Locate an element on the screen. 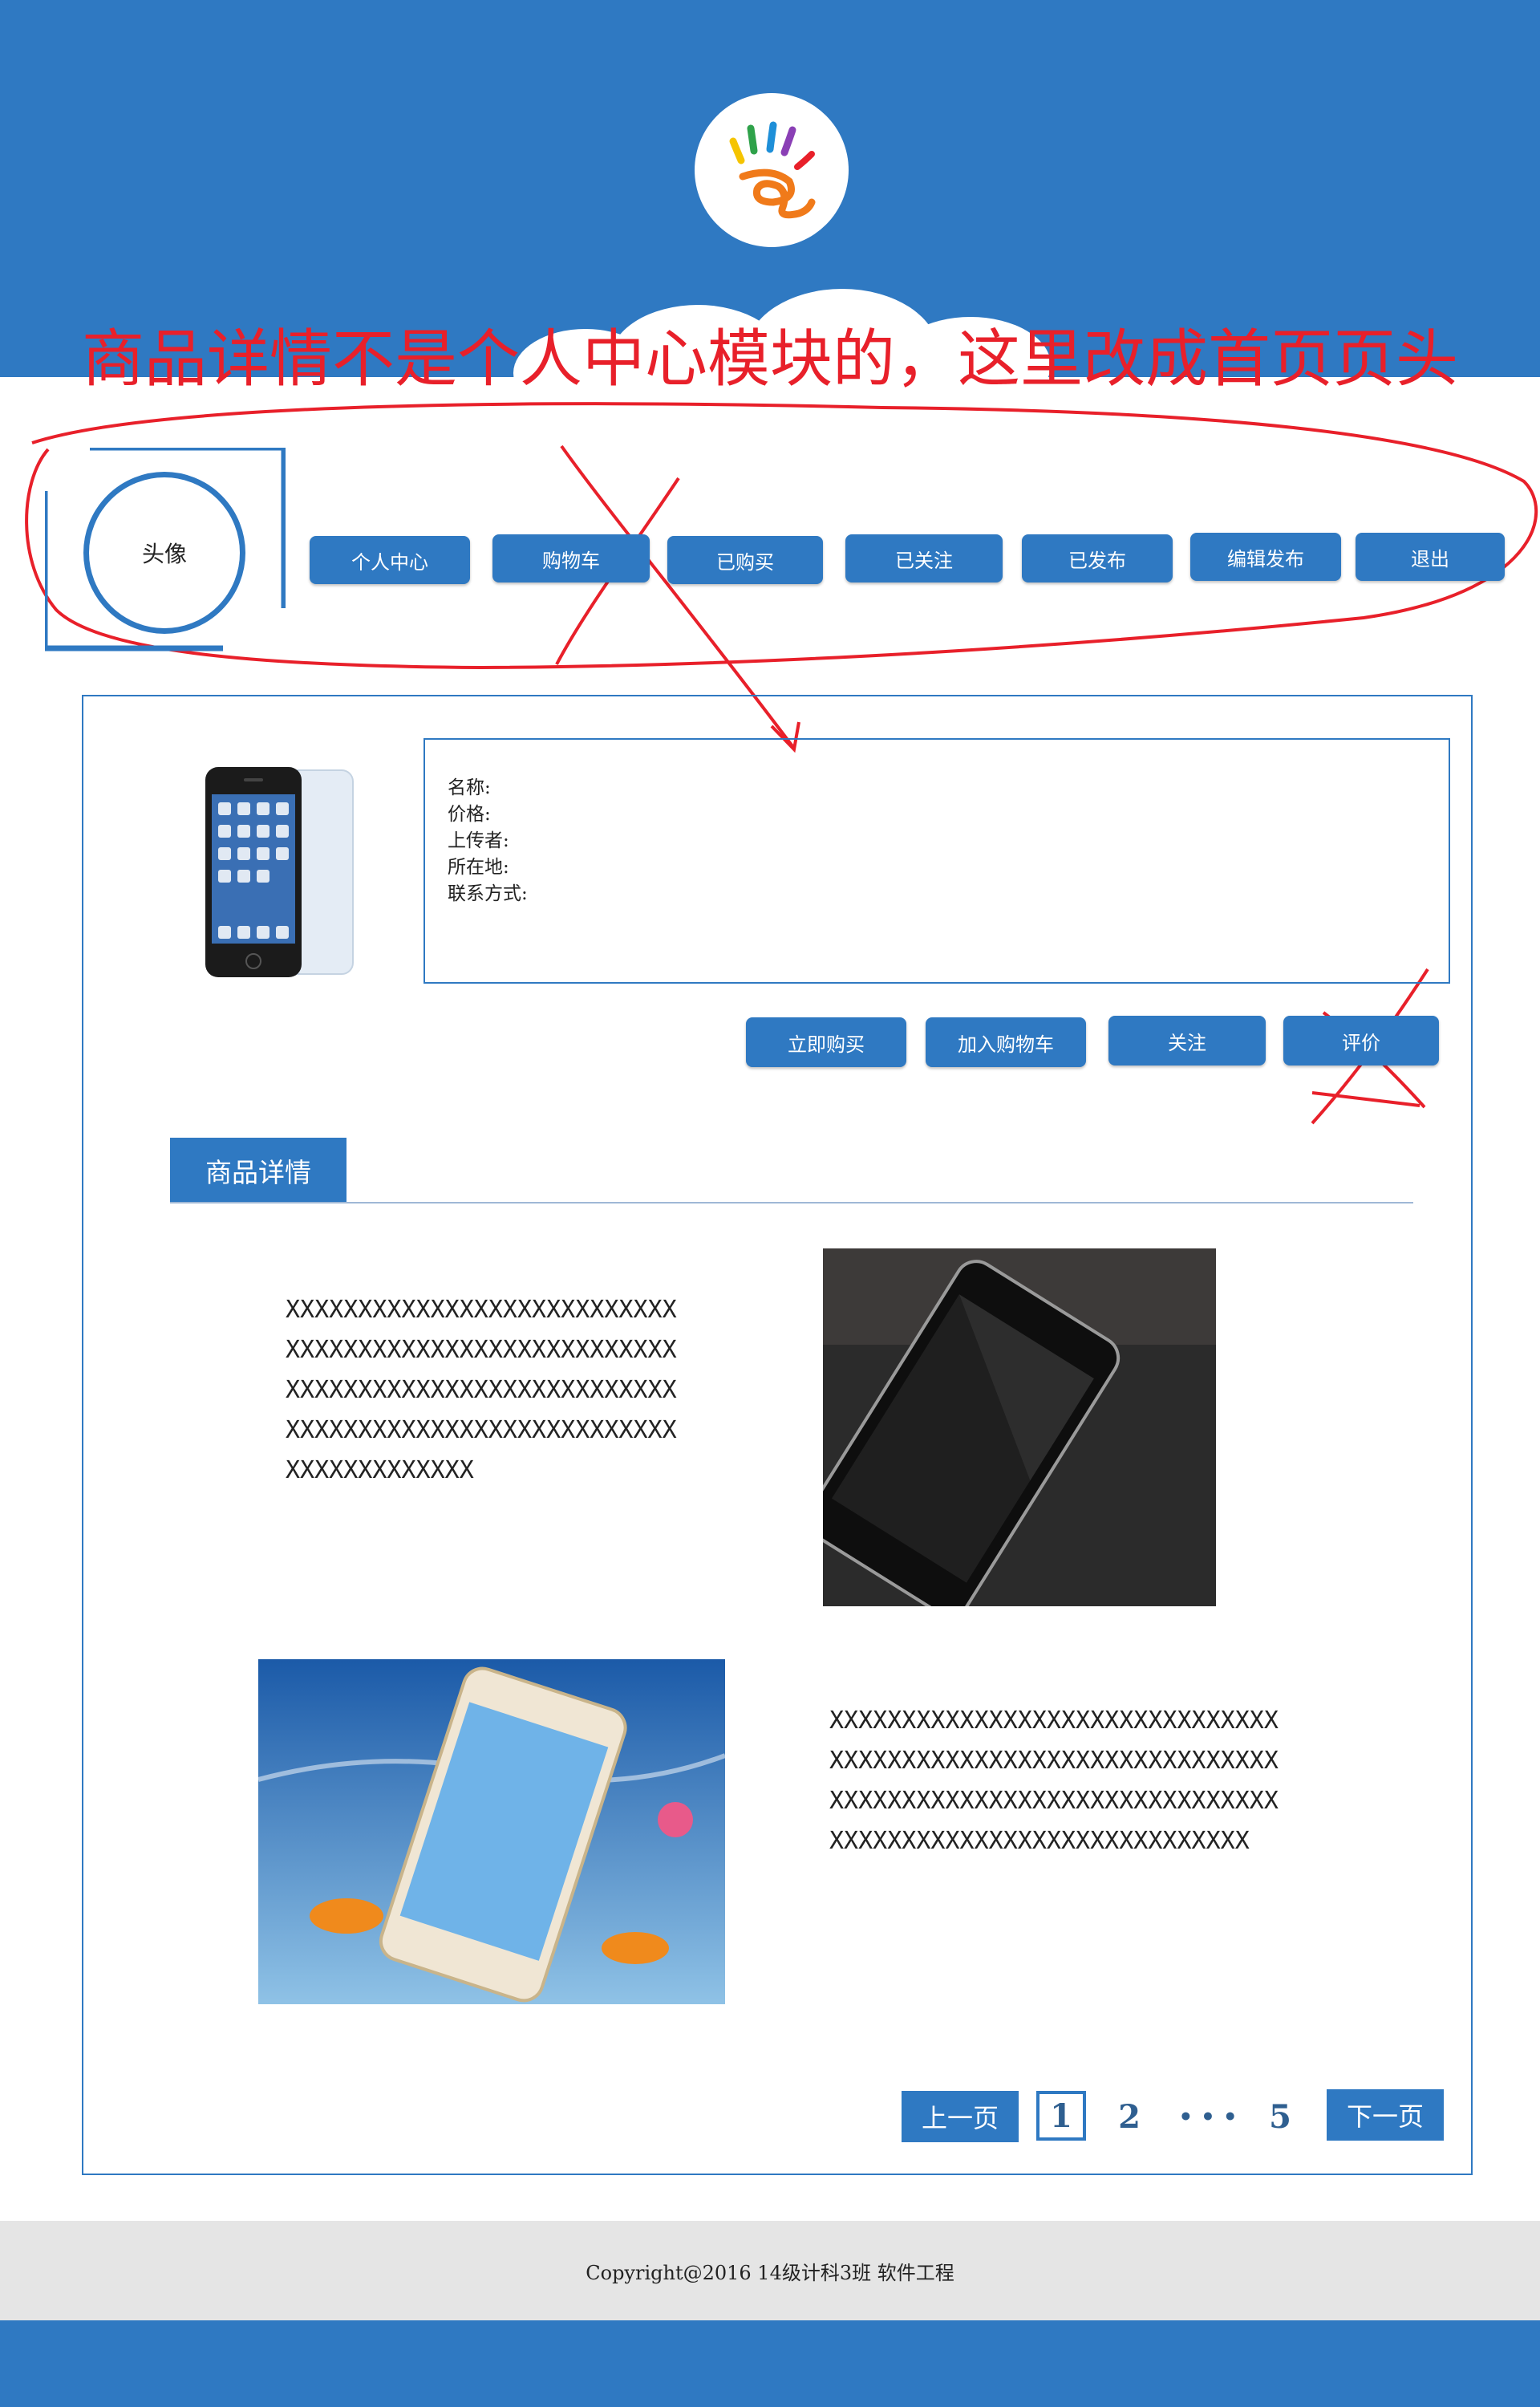  nav-button-published: 已发布 is located at coordinates (1097, 558).